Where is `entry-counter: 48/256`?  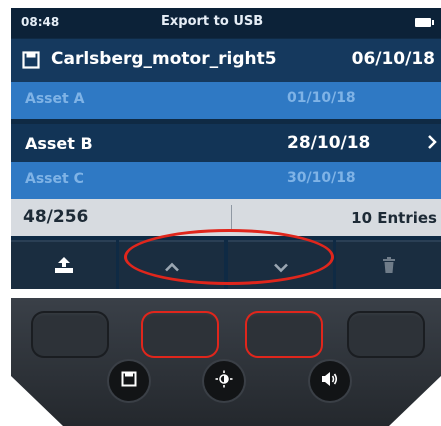
entry-counter: 48/256 is located at coordinates (56, 217).